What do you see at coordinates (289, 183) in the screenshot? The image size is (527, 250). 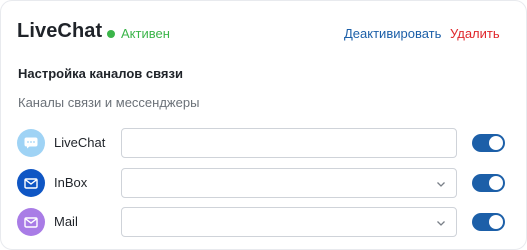 I see `inbox-select` at bounding box center [289, 183].